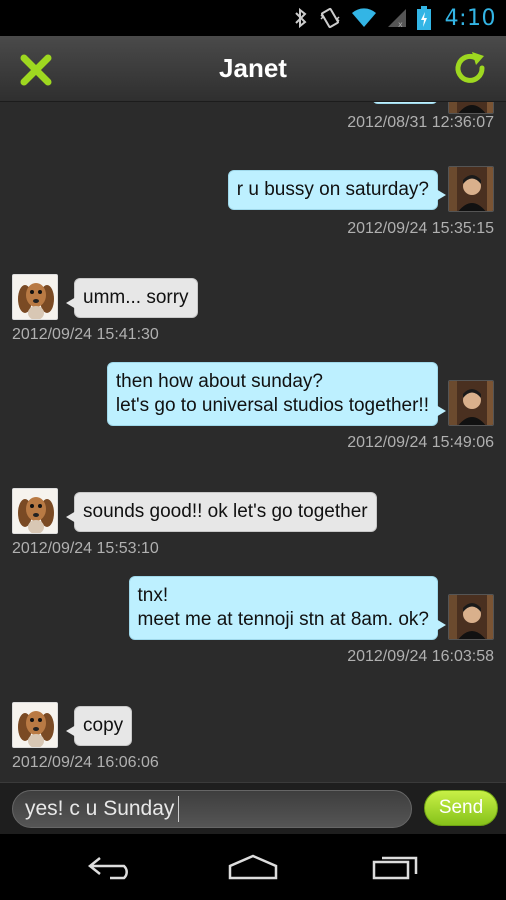 The height and width of the screenshot is (900, 506). What do you see at coordinates (272, 405) in the screenshot?
I see `message-text: let's go to universal studios together!!` at bounding box center [272, 405].